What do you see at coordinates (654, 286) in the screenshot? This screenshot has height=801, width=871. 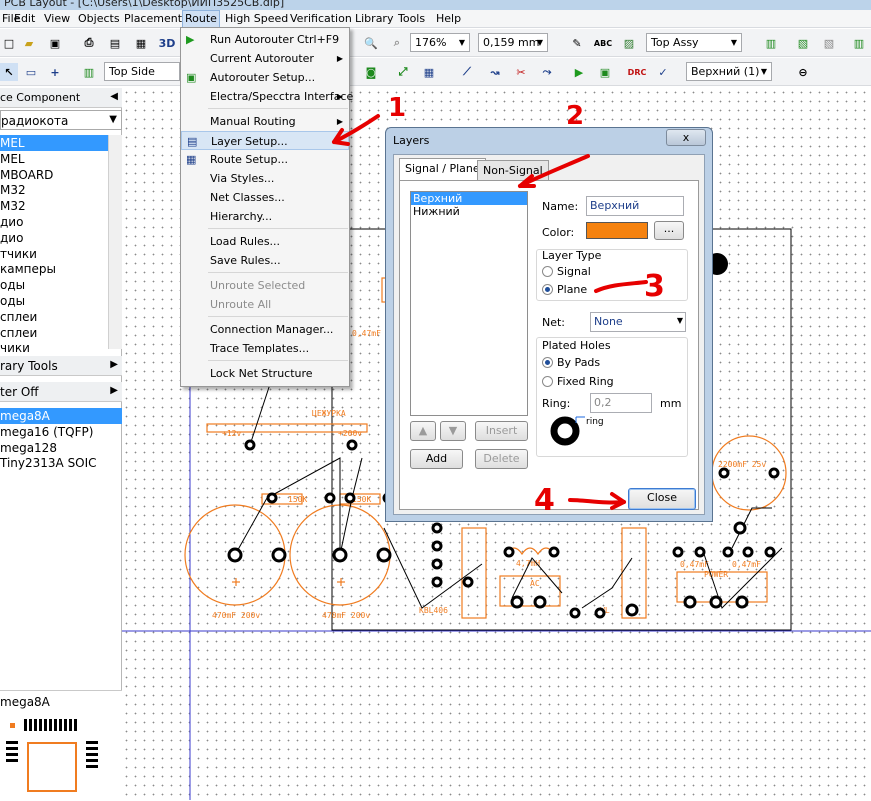 I see `annotation-3: 3` at bounding box center [654, 286].